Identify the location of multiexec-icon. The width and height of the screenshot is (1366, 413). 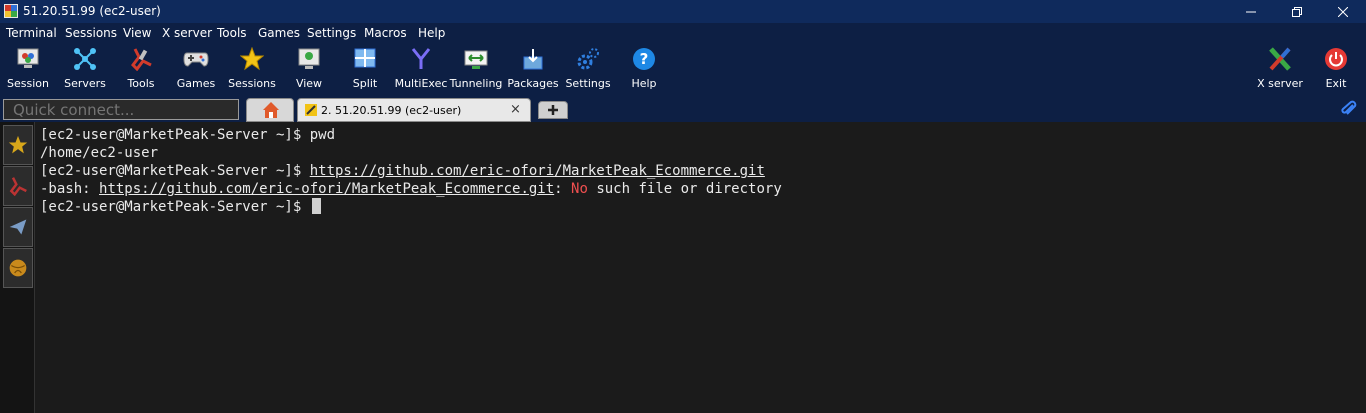
(421, 58).